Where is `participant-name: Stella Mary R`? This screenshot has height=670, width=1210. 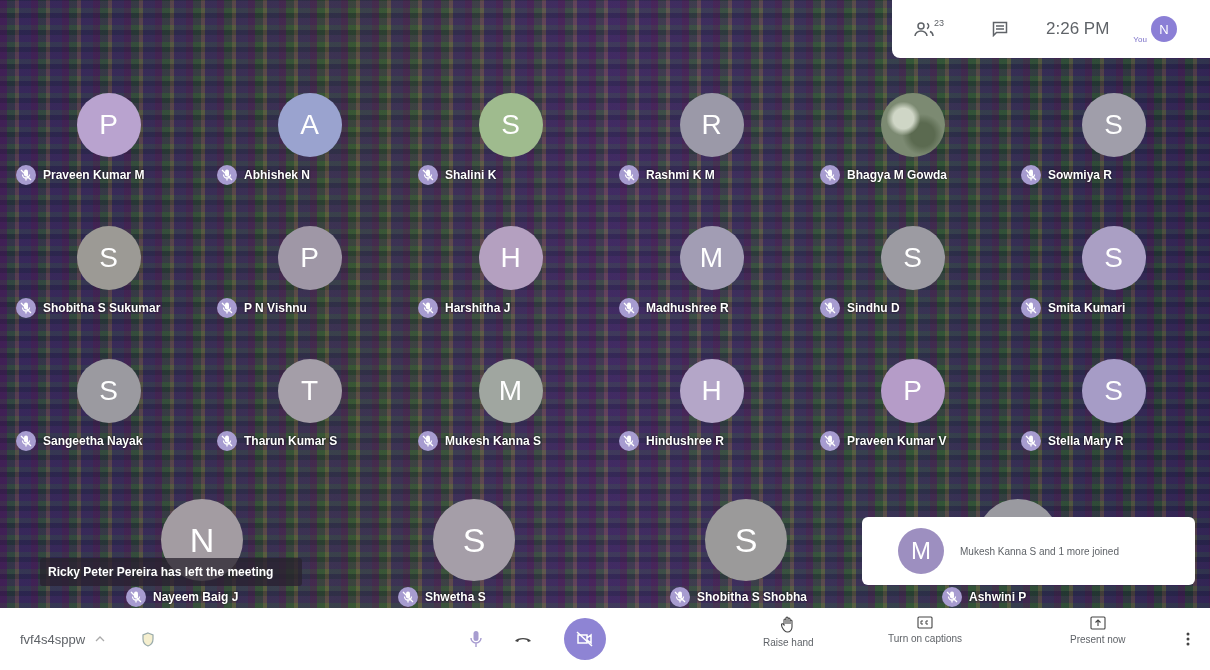
participant-name: Stella Mary R is located at coordinates (1086, 441).